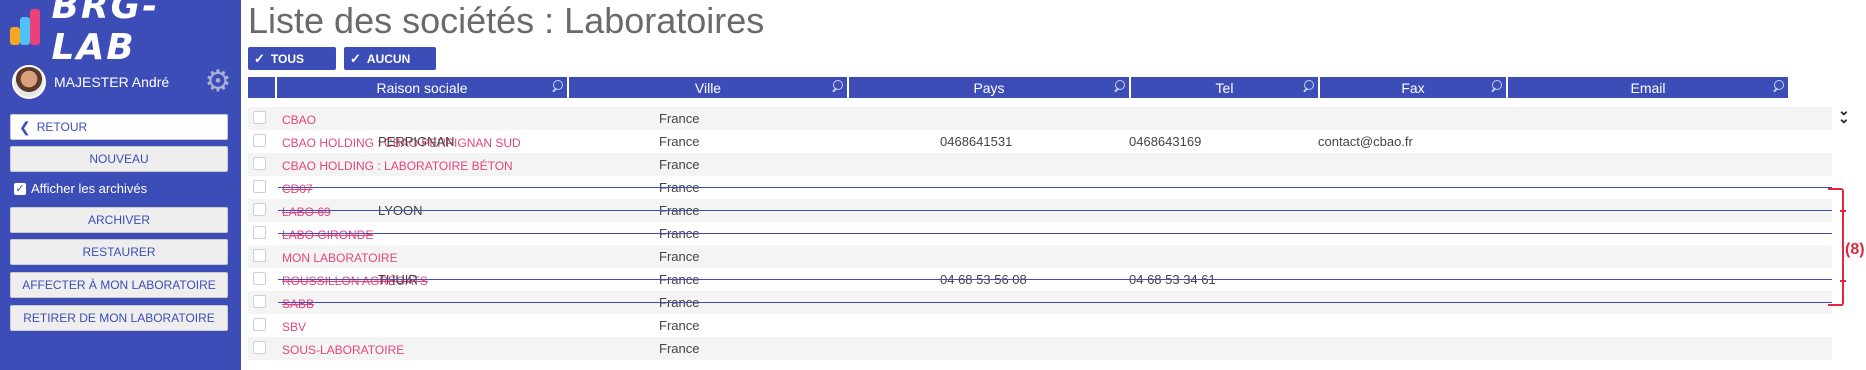 This screenshot has width=1866, height=370. I want to click on app-logo: BRG-LAB, so click(124, 34).